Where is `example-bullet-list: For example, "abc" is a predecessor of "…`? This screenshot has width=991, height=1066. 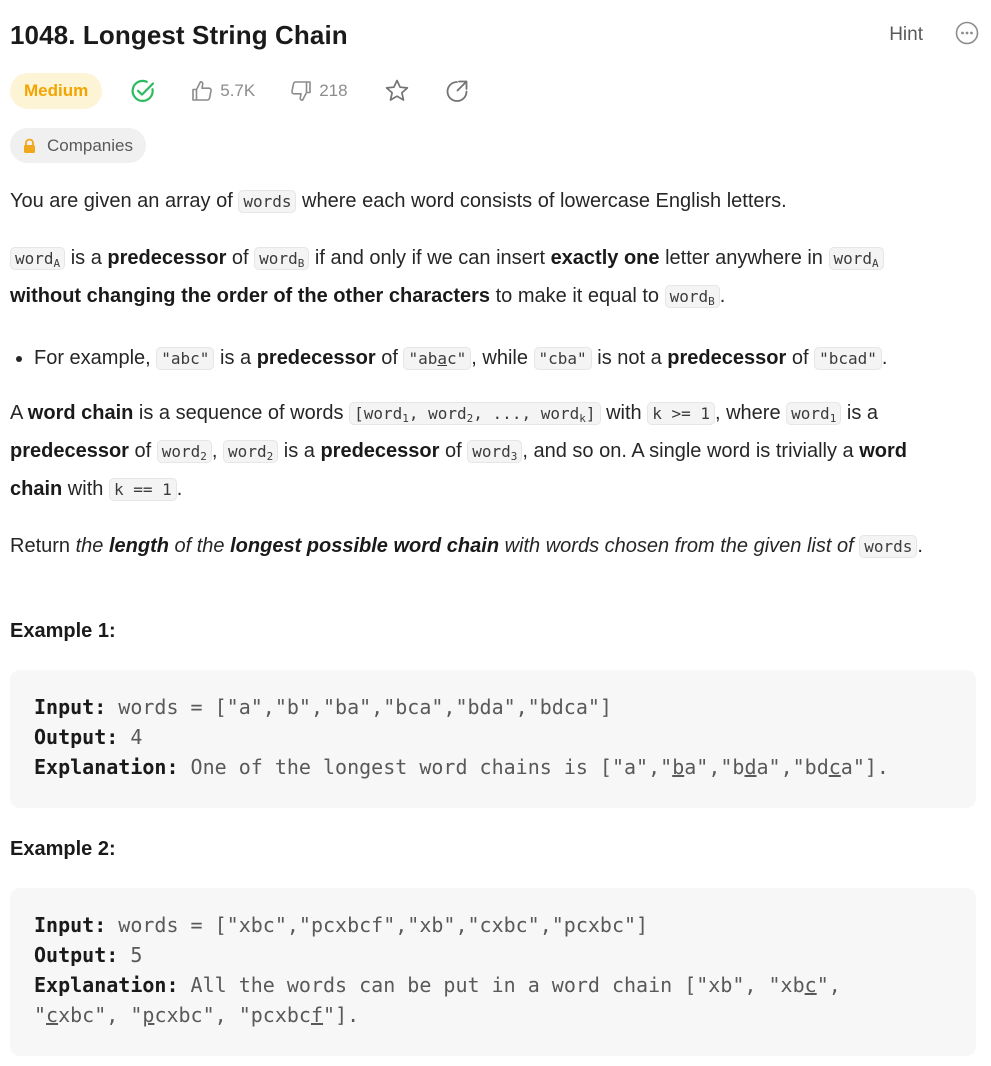
example-bullet-list: For example, "abc" is a predecessor of "… is located at coordinates (485, 358).